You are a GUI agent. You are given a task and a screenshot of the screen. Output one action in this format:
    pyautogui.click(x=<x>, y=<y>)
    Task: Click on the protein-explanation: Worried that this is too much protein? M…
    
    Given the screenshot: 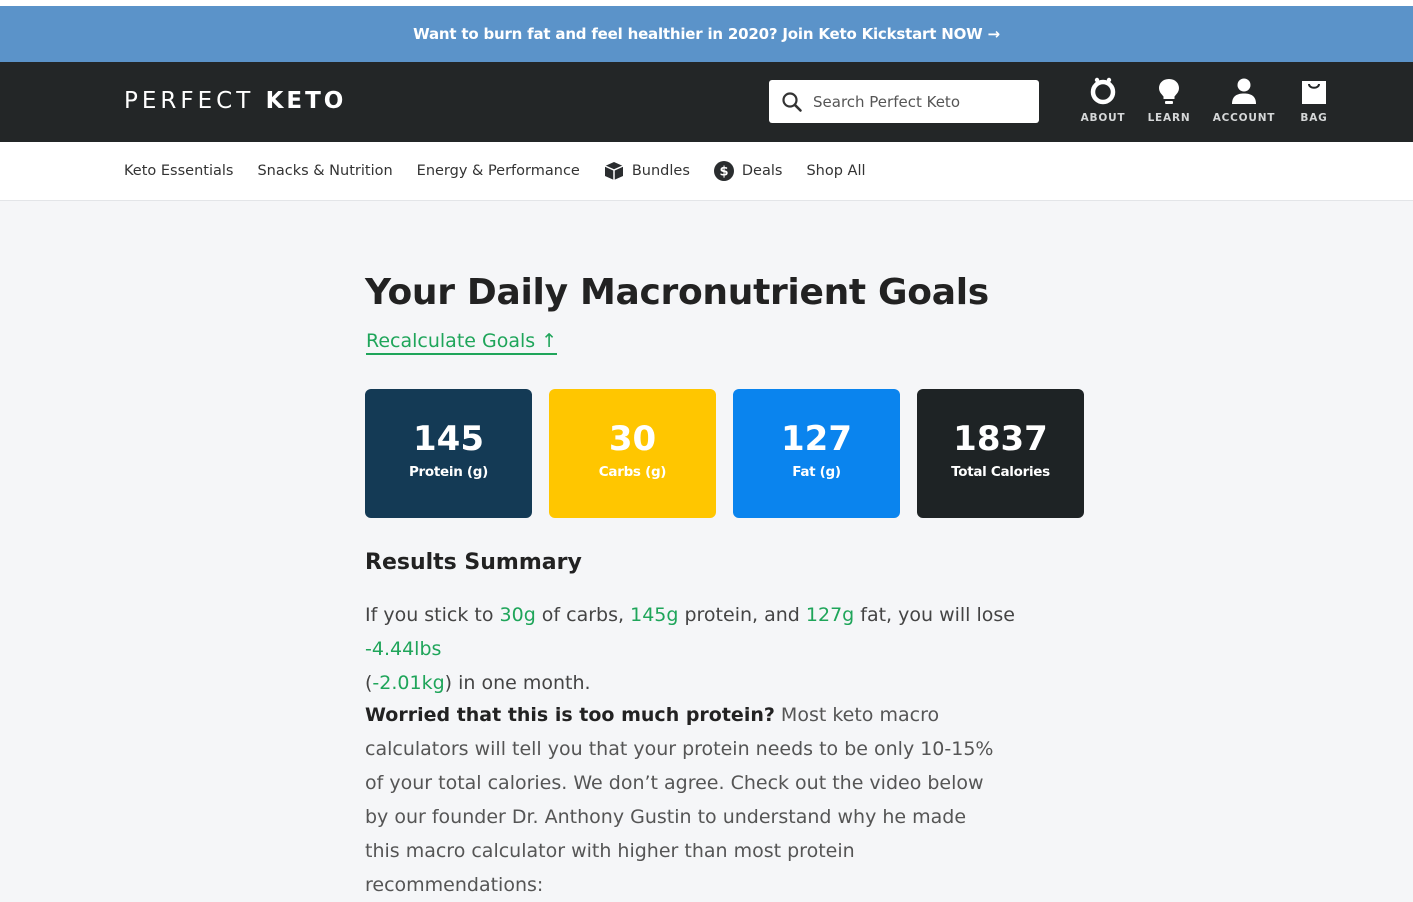 What is the action you would take?
    pyautogui.click(x=685, y=800)
    